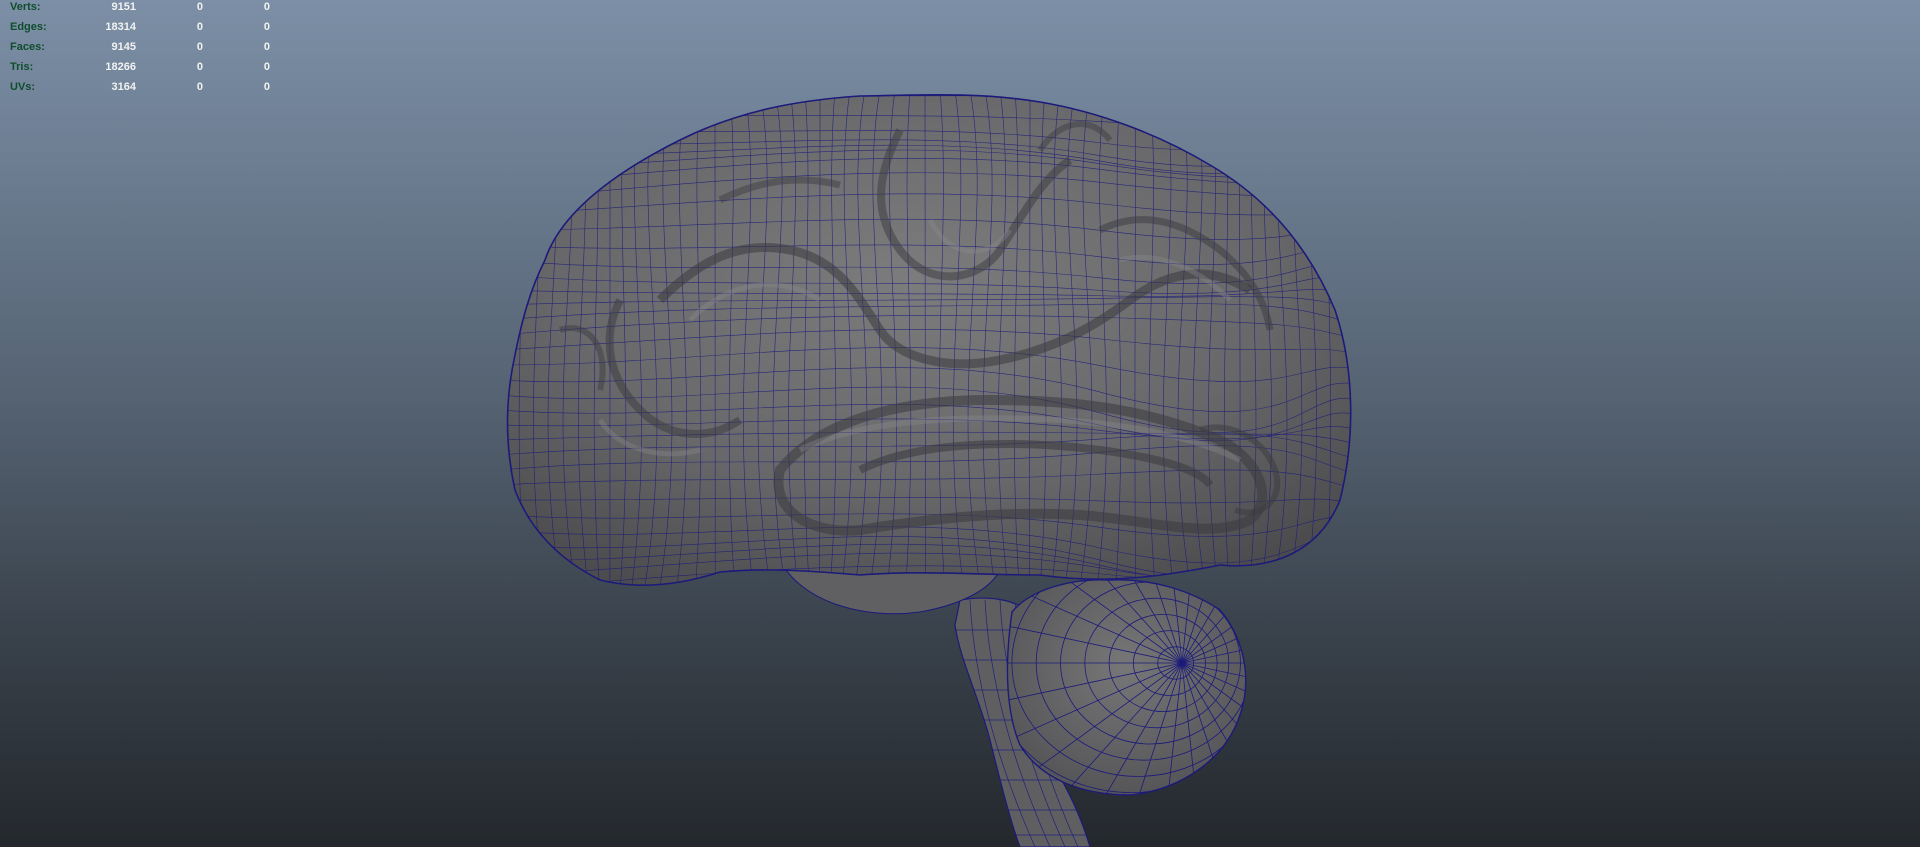 Image resolution: width=1920 pixels, height=847 pixels. I want to click on hud-row-faces: Faces: 9145 0 0, so click(140, 47).